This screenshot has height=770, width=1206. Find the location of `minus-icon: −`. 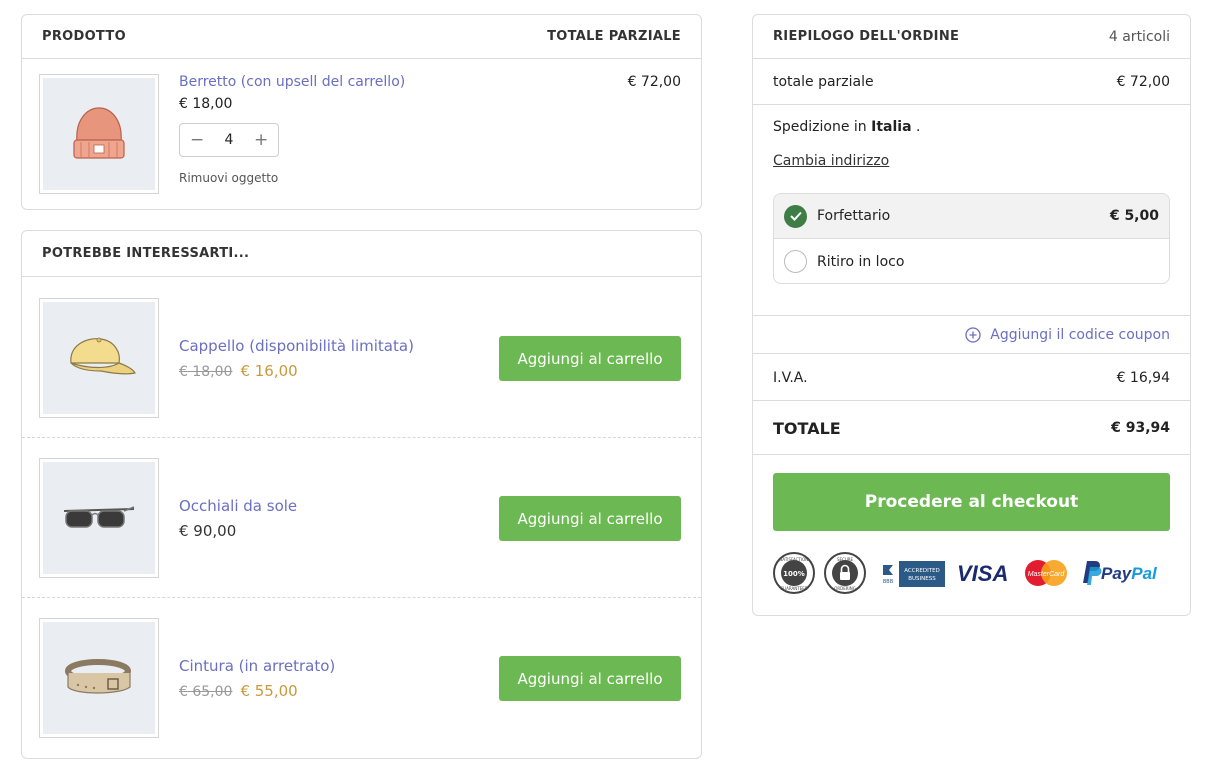

minus-icon: − is located at coordinates (197, 140).